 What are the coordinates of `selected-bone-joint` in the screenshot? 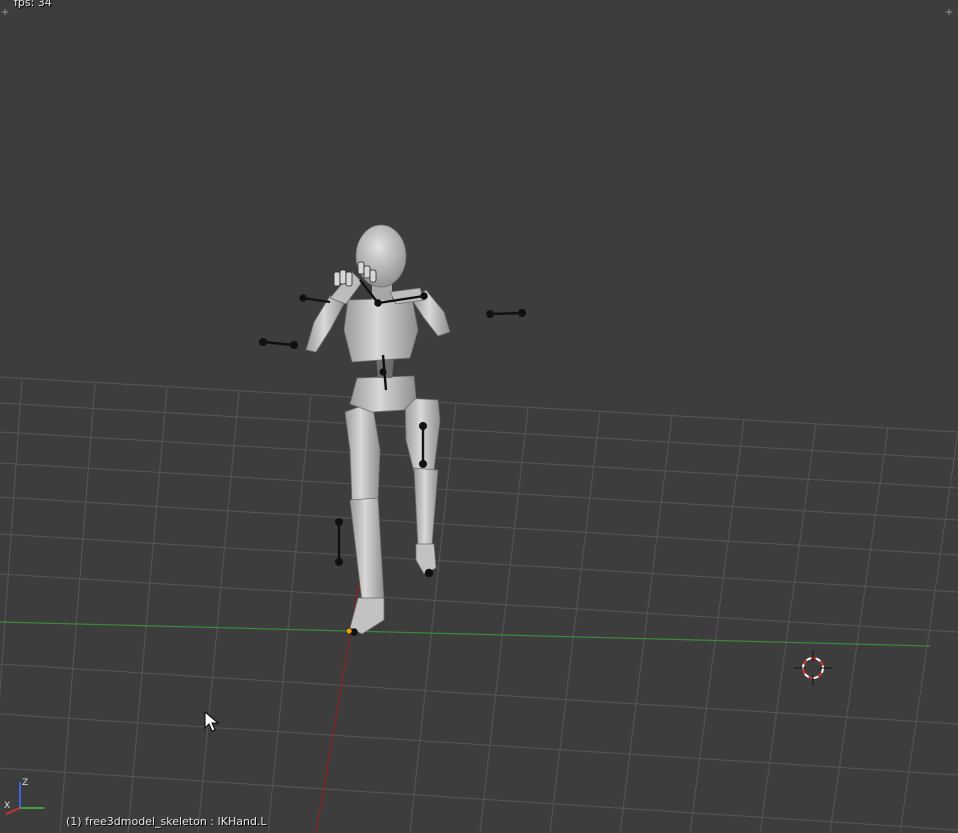 It's located at (349, 631).